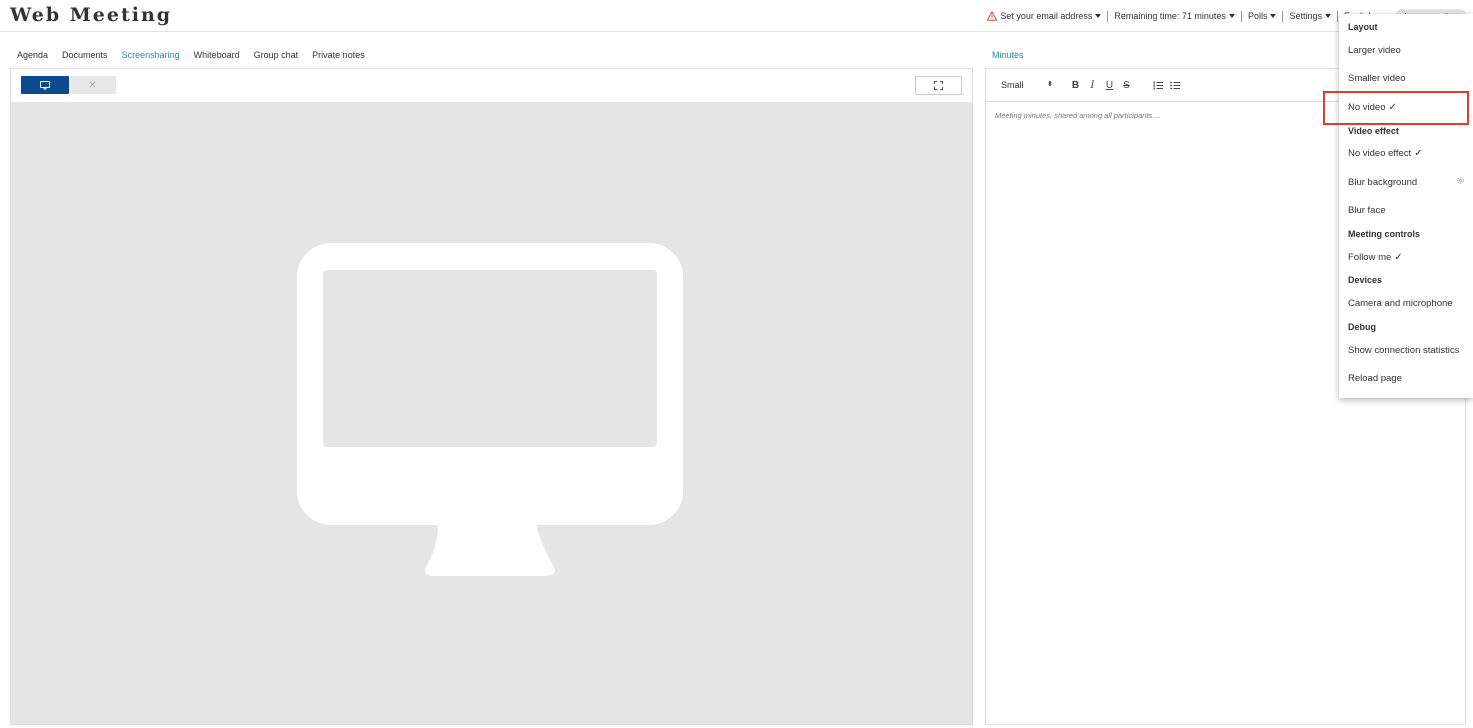  What do you see at coordinates (1384, 234) in the screenshot?
I see `meeting-controls-header: Meeting controls` at bounding box center [1384, 234].